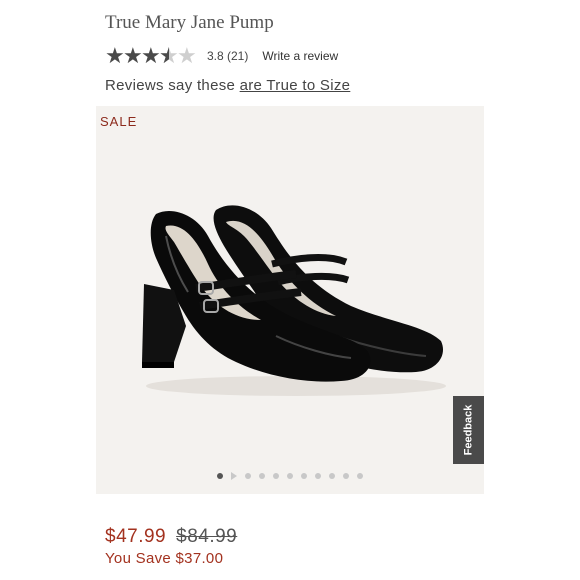  Describe the element at coordinates (119, 121) in the screenshot. I see `sale-badge: SALE` at that location.